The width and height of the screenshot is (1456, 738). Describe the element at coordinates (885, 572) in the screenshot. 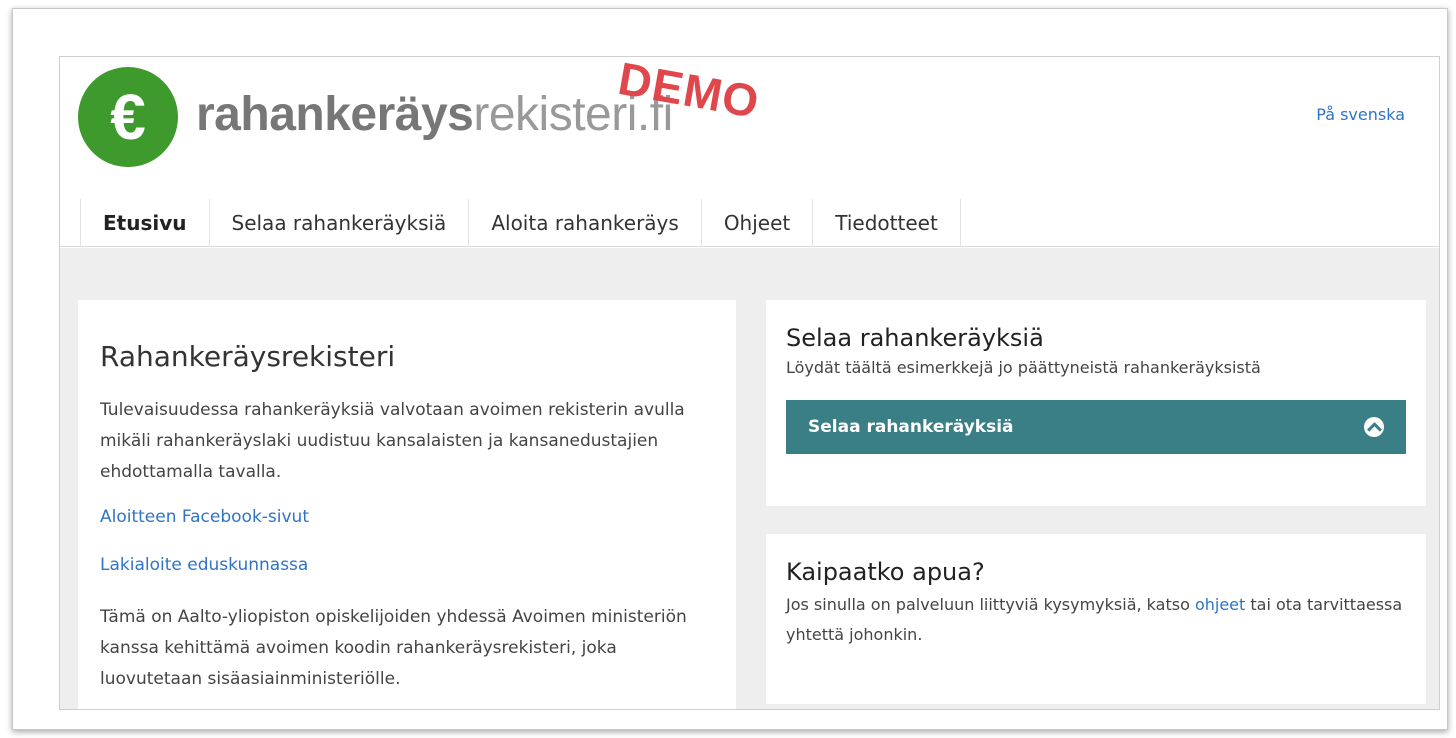

I see `help-card-title: Kaipaatko apua?` at that location.